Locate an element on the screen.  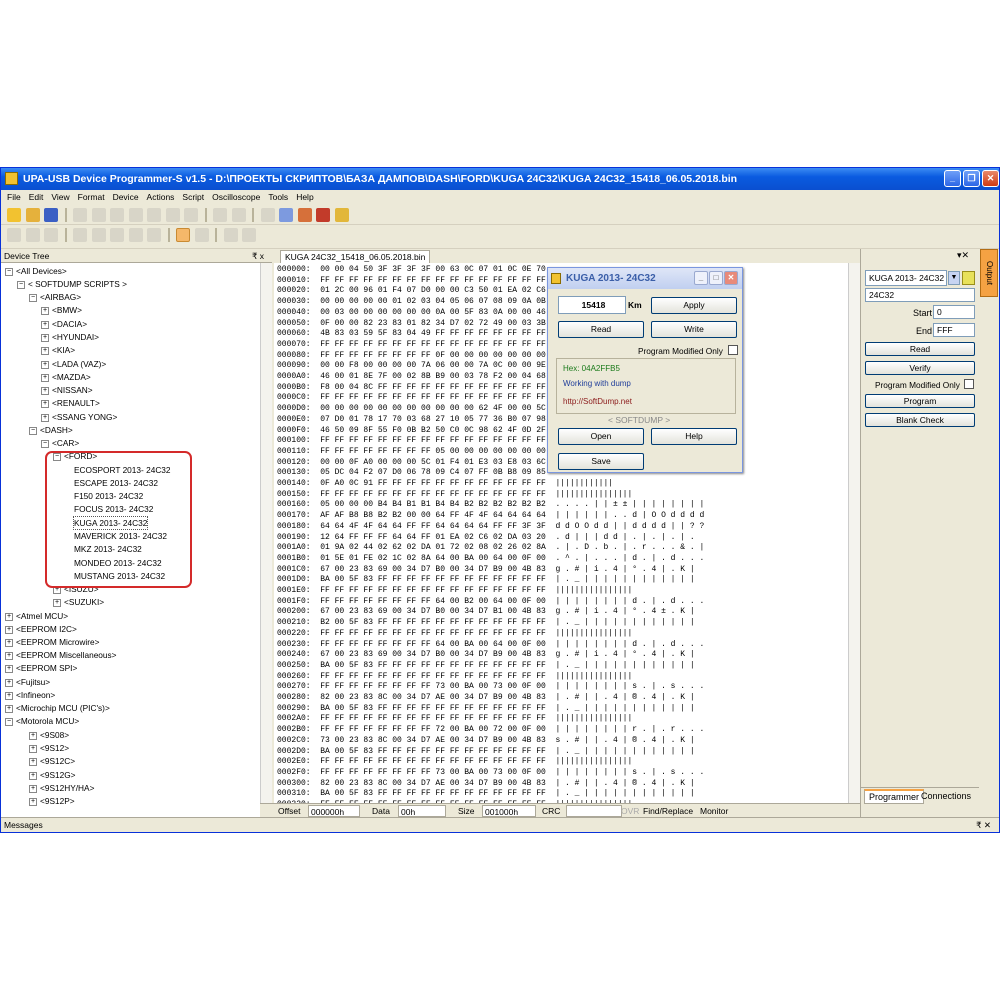
menu-script: Script is located at coordinates (193, 197).